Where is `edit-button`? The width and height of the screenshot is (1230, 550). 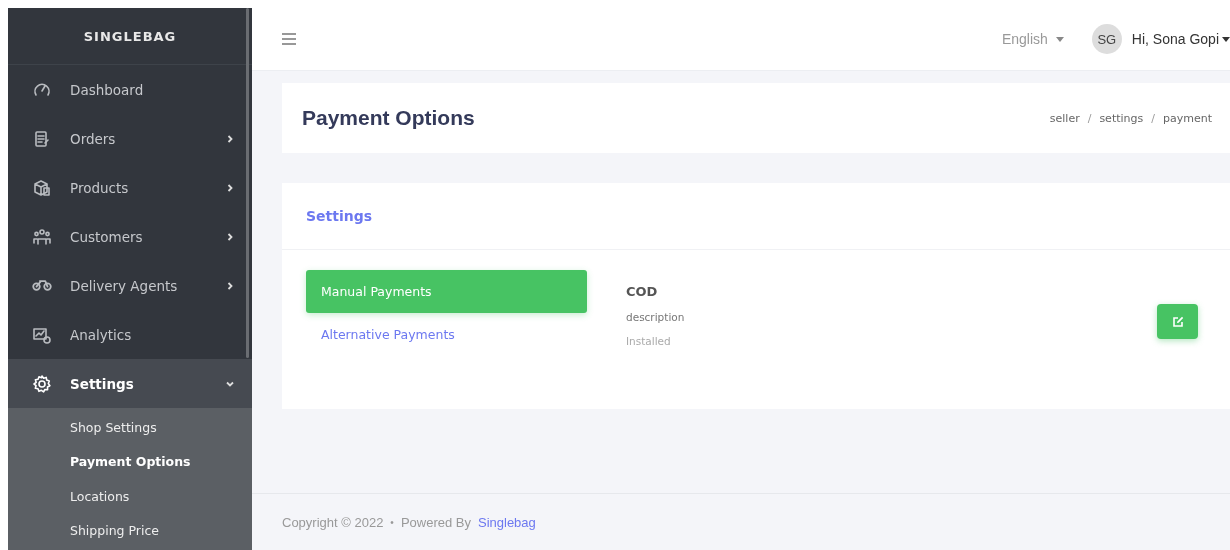 edit-button is located at coordinates (1177, 321).